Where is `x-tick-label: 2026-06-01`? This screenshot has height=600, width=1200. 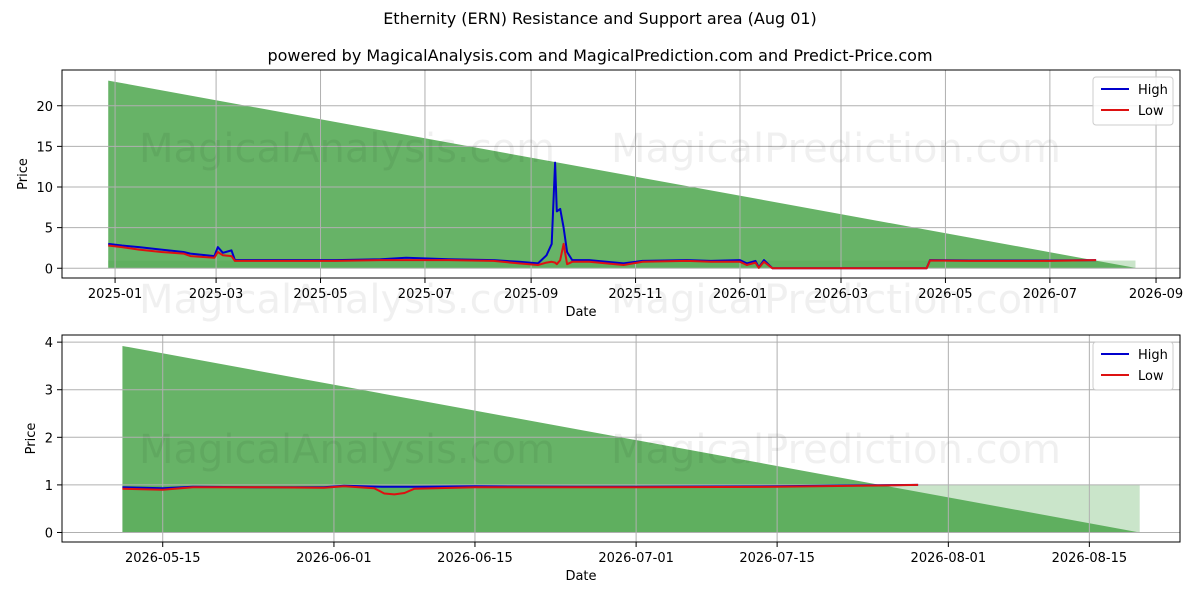 x-tick-label: 2026-06-01 is located at coordinates (334, 558).